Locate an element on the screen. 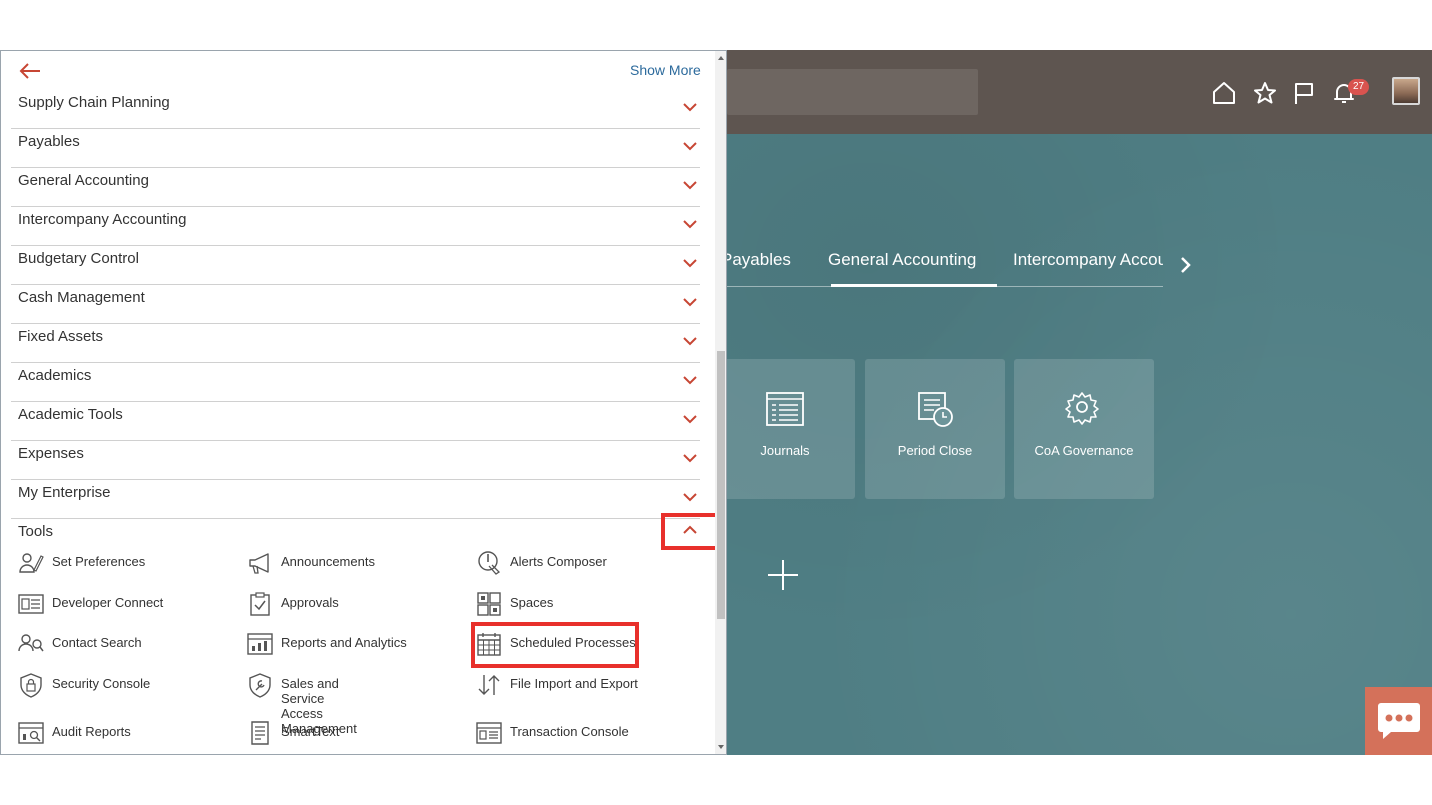 The width and height of the screenshot is (1432, 805). back-arrow-icon is located at coordinates (30, 71).